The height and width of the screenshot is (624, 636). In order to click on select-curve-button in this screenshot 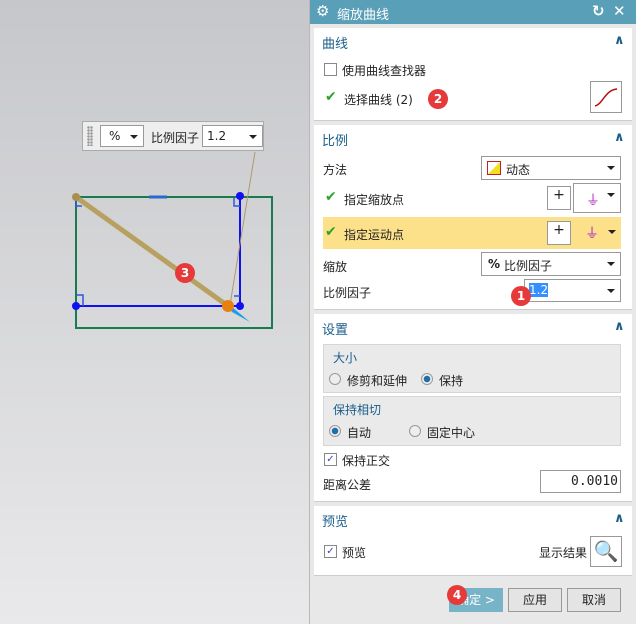, I will do `click(606, 97)`.